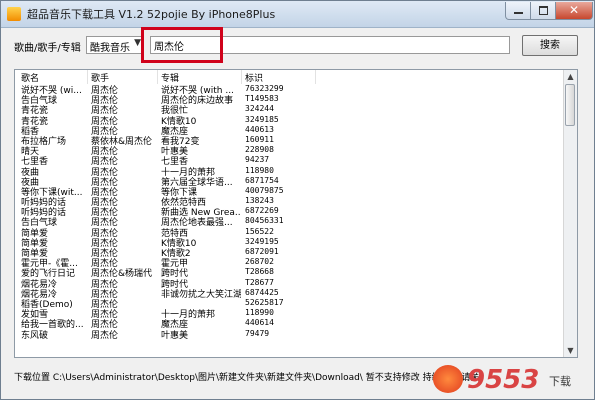 The image size is (595, 400). Describe the element at coordinates (262, 251) in the screenshot. I see `song-id-cell: 6872091` at that location.